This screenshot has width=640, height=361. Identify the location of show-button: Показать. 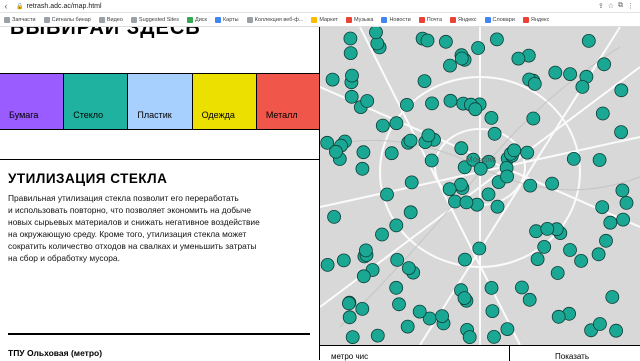
(575, 353).